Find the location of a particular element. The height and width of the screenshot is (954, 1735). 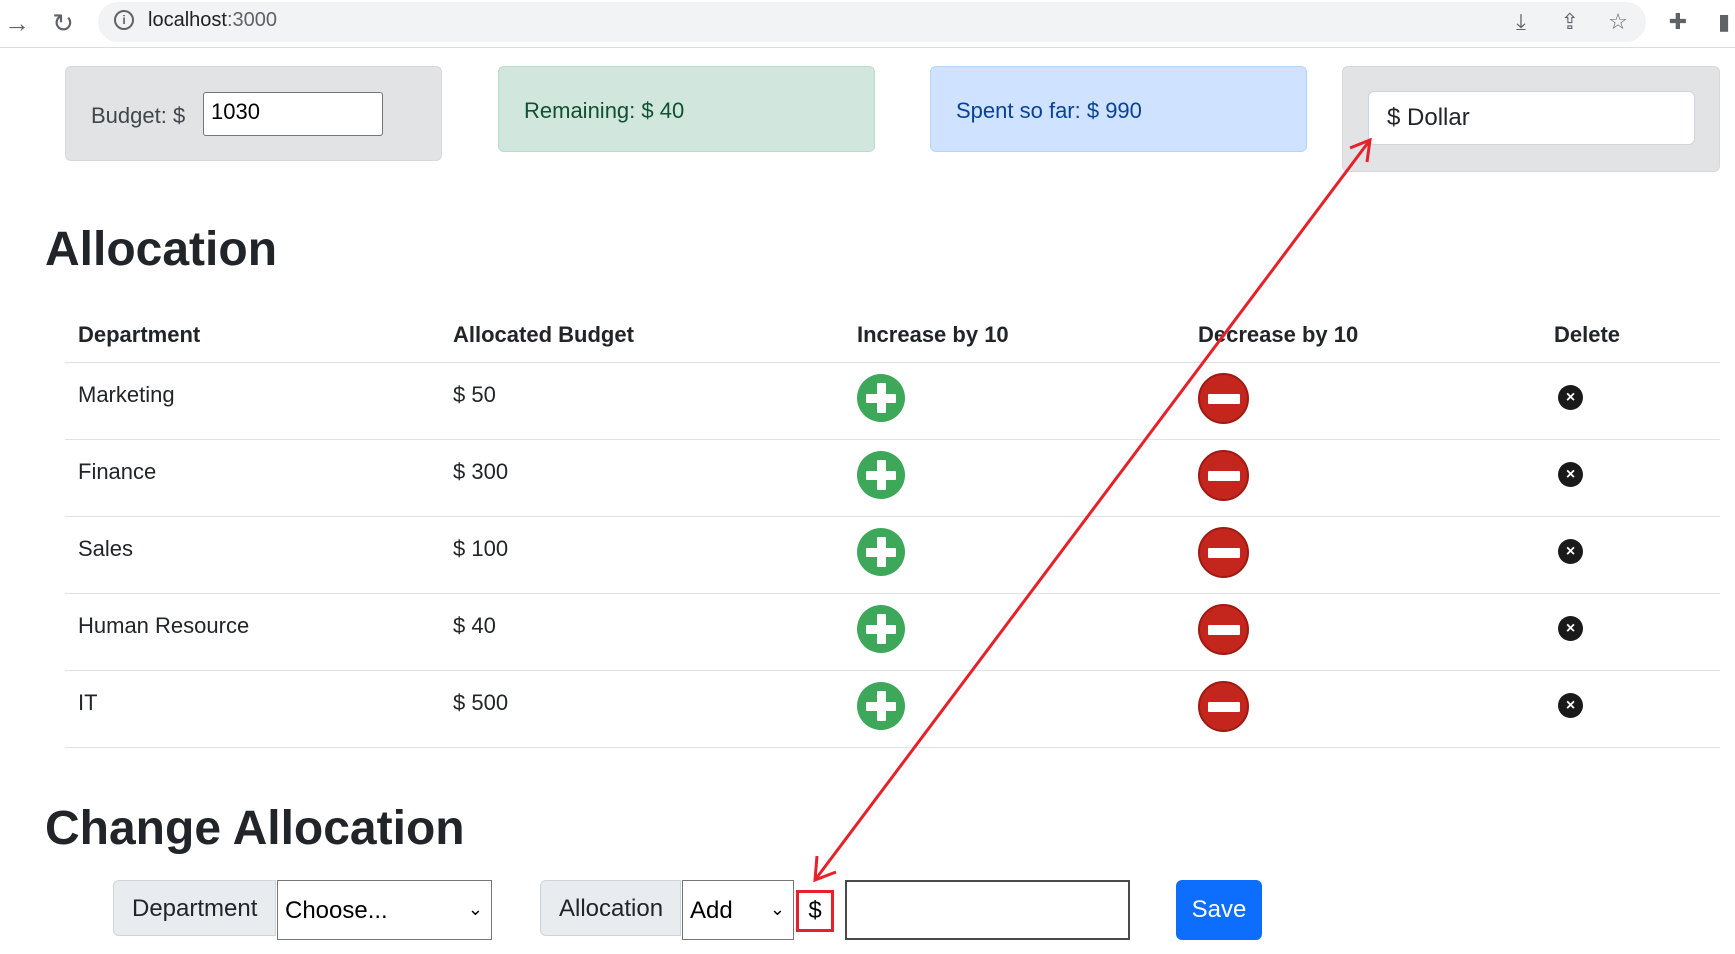

share-icon: ⇪ is located at coordinates (1570, 22).